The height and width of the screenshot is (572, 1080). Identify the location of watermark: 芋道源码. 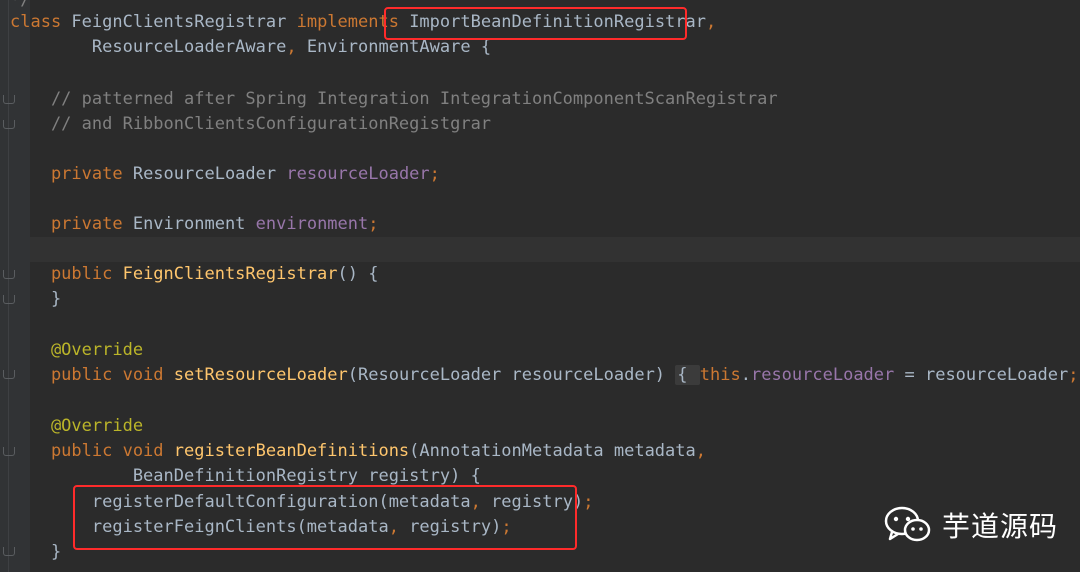
(971, 525).